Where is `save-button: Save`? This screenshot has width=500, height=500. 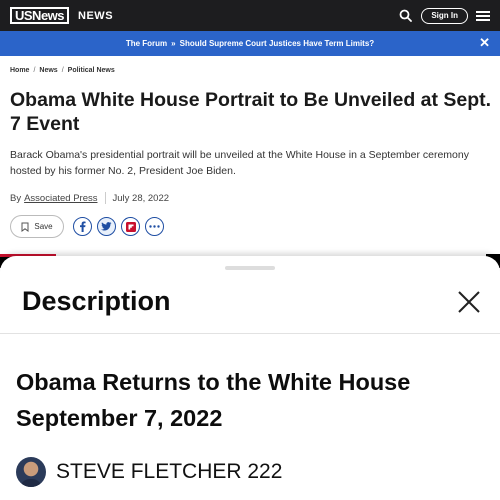 save-button: Save is located at coordinates (37, 226).